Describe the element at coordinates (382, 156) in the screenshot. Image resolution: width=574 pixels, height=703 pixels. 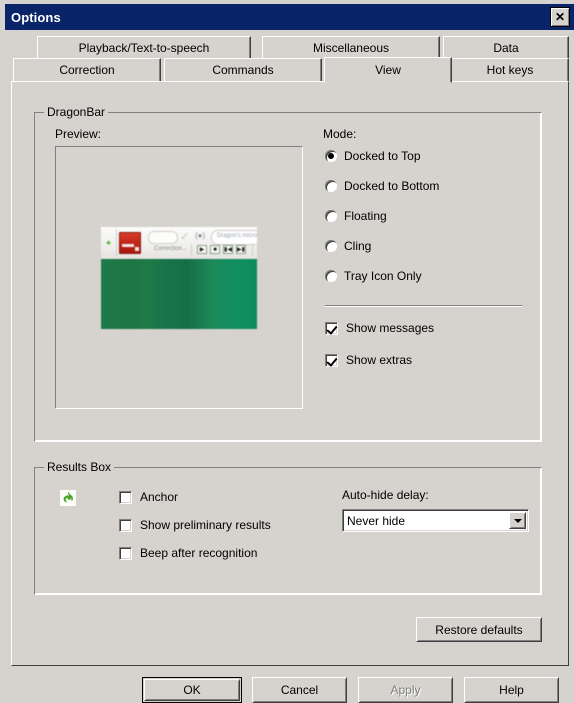
I see `radio-label: Docked to Top` at that location.